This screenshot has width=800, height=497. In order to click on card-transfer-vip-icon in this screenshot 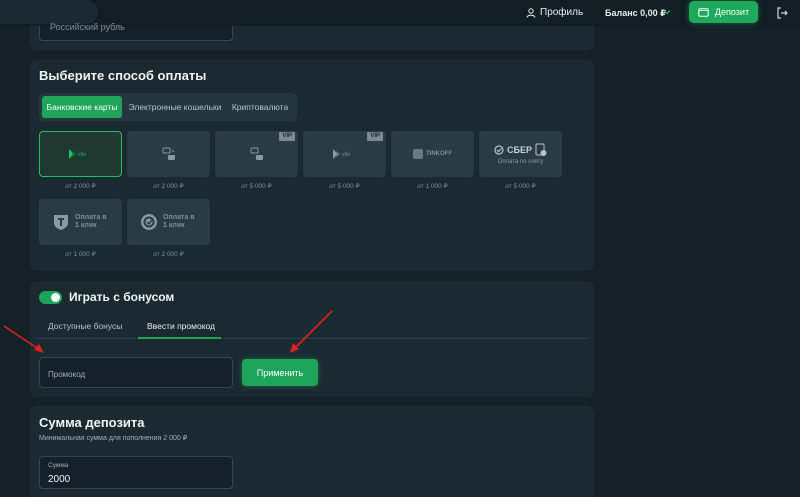, I will do `click(256, 153)`.